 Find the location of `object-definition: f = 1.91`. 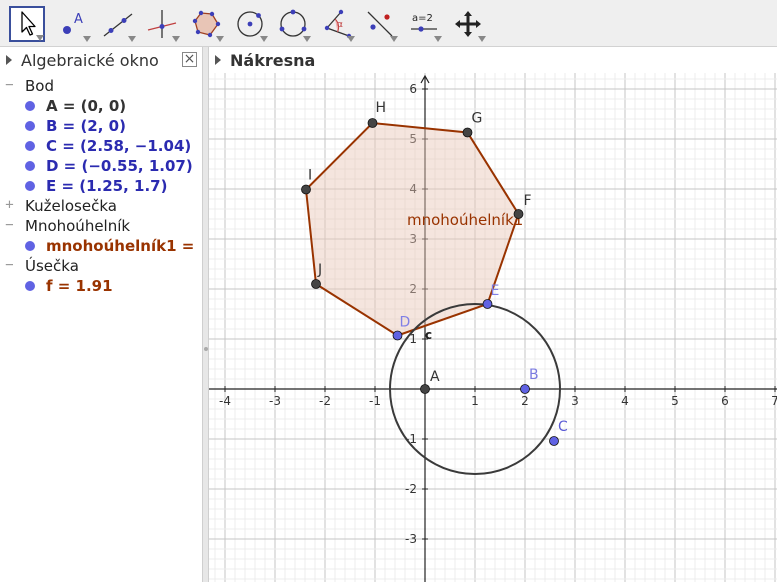

object-definition: f = 1.91 is located at coordinates (79, 286).